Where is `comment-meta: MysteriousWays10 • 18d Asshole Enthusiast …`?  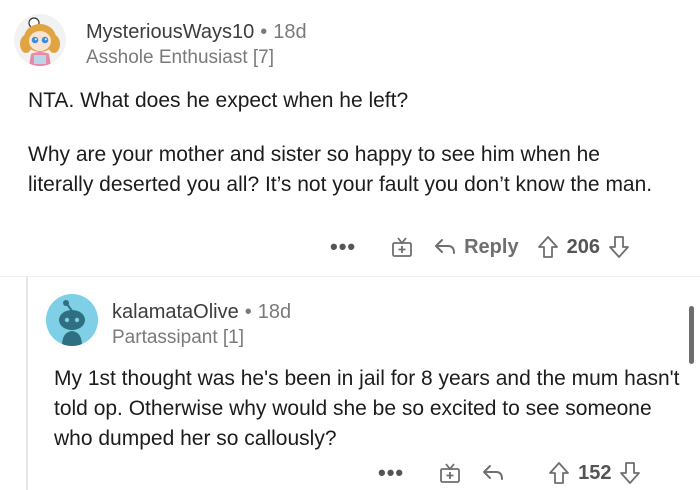 comment-meta: MysteriousWays10 • 18d Asshole Enthusiast … is located at coordinates (196, 45).